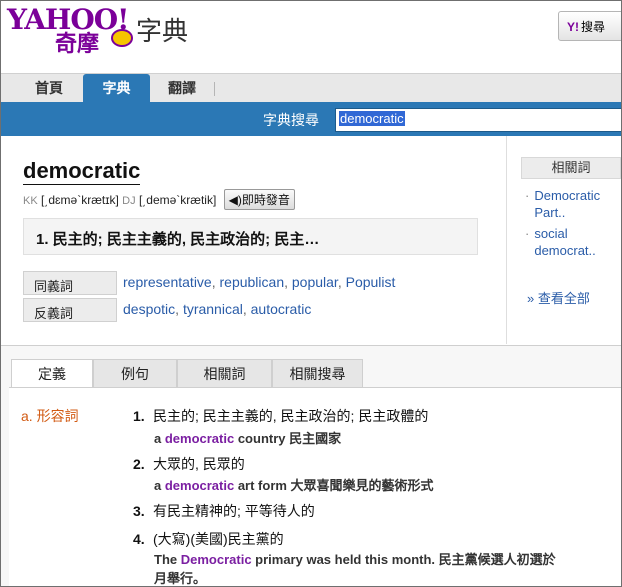  Describe the element at coordinates (30, 201) in the screenshot. I see `kk-label: KK` at that location.